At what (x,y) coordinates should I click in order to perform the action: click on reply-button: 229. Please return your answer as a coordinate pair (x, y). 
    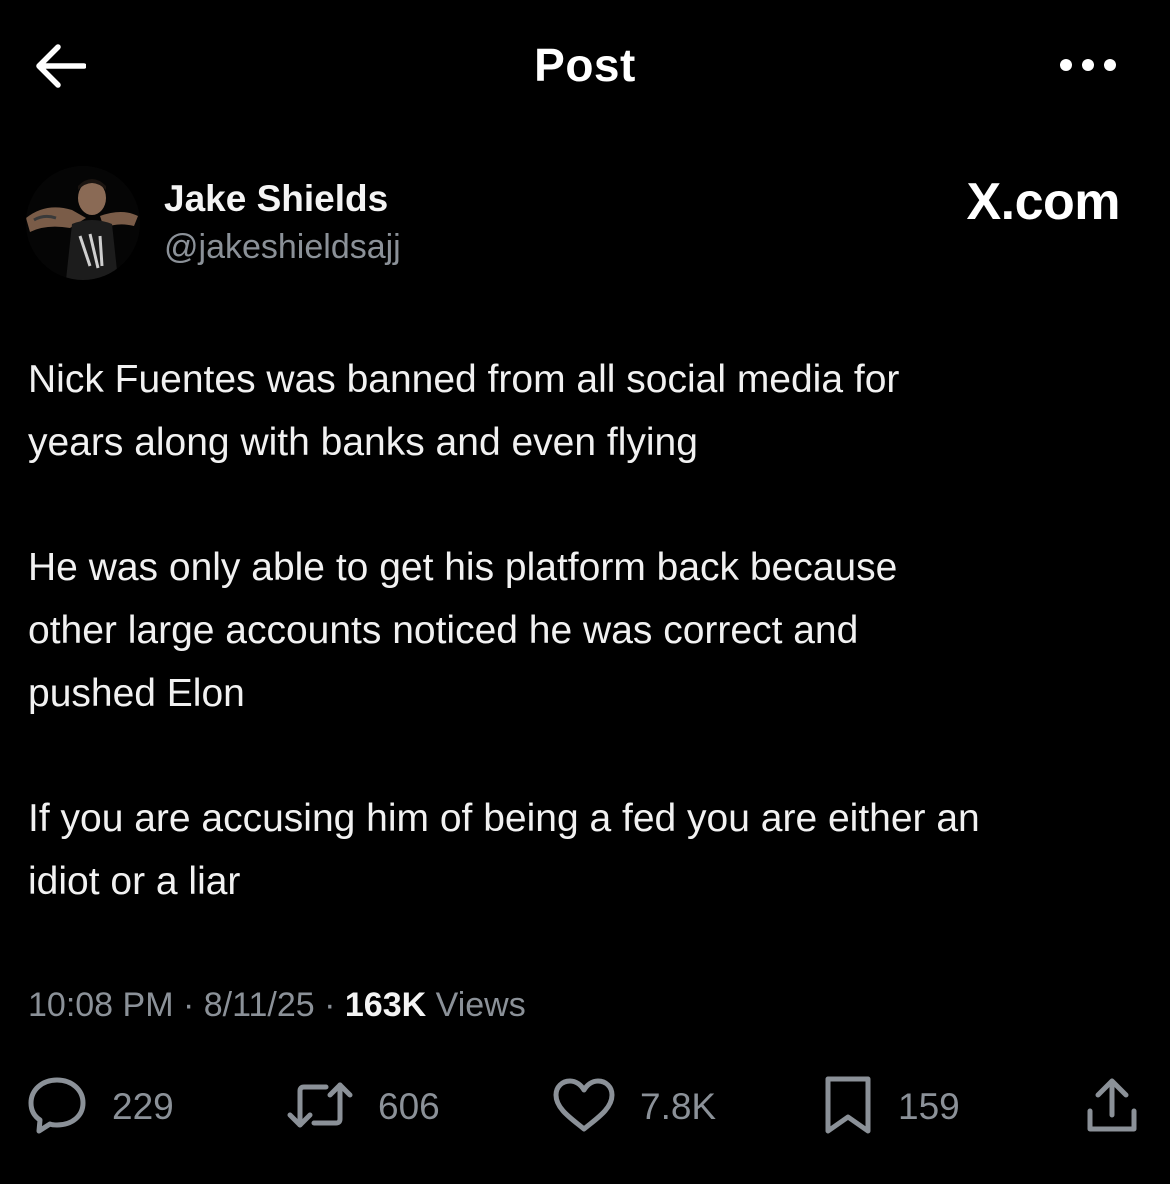
    Looking at the image, I should click on (100, 1107).